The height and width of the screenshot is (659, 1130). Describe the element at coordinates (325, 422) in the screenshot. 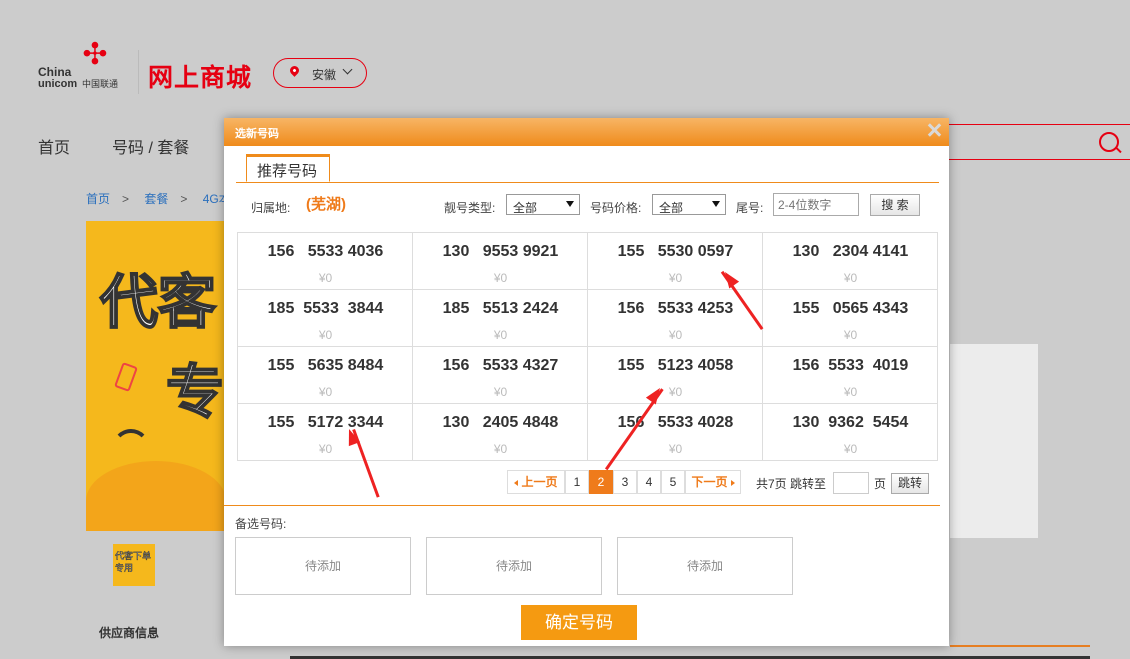

I see `phone-number: 155 5172 3344` at that location.